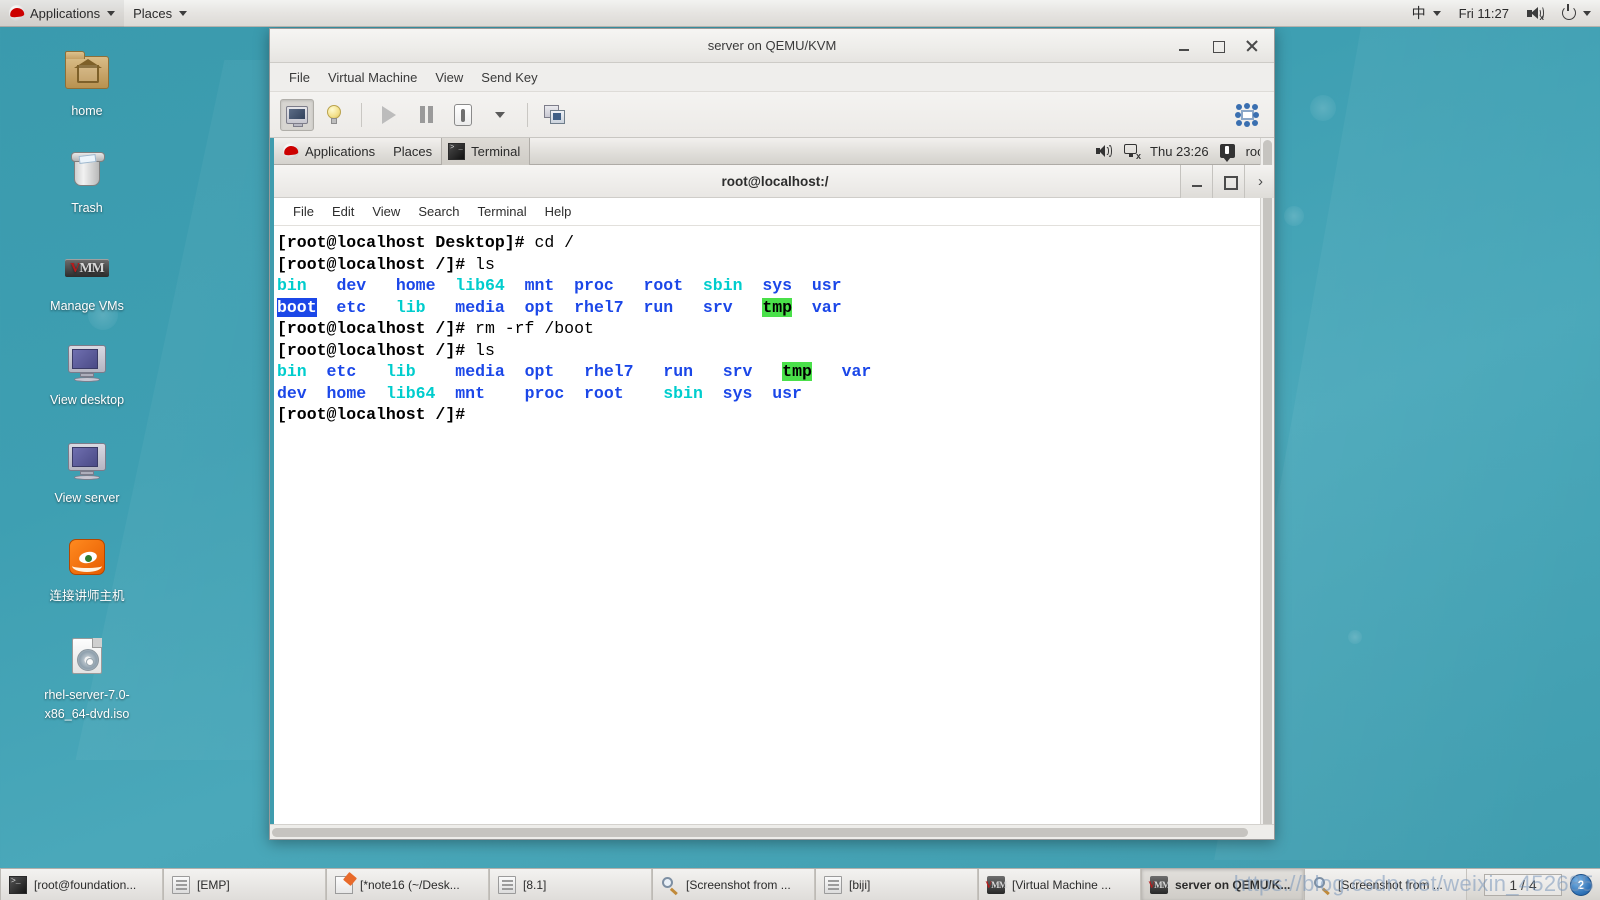  What do you see at coordinates (1104, 151) in the screenshot?
I see `speaker-icon` at bounding box center [1104, 151].